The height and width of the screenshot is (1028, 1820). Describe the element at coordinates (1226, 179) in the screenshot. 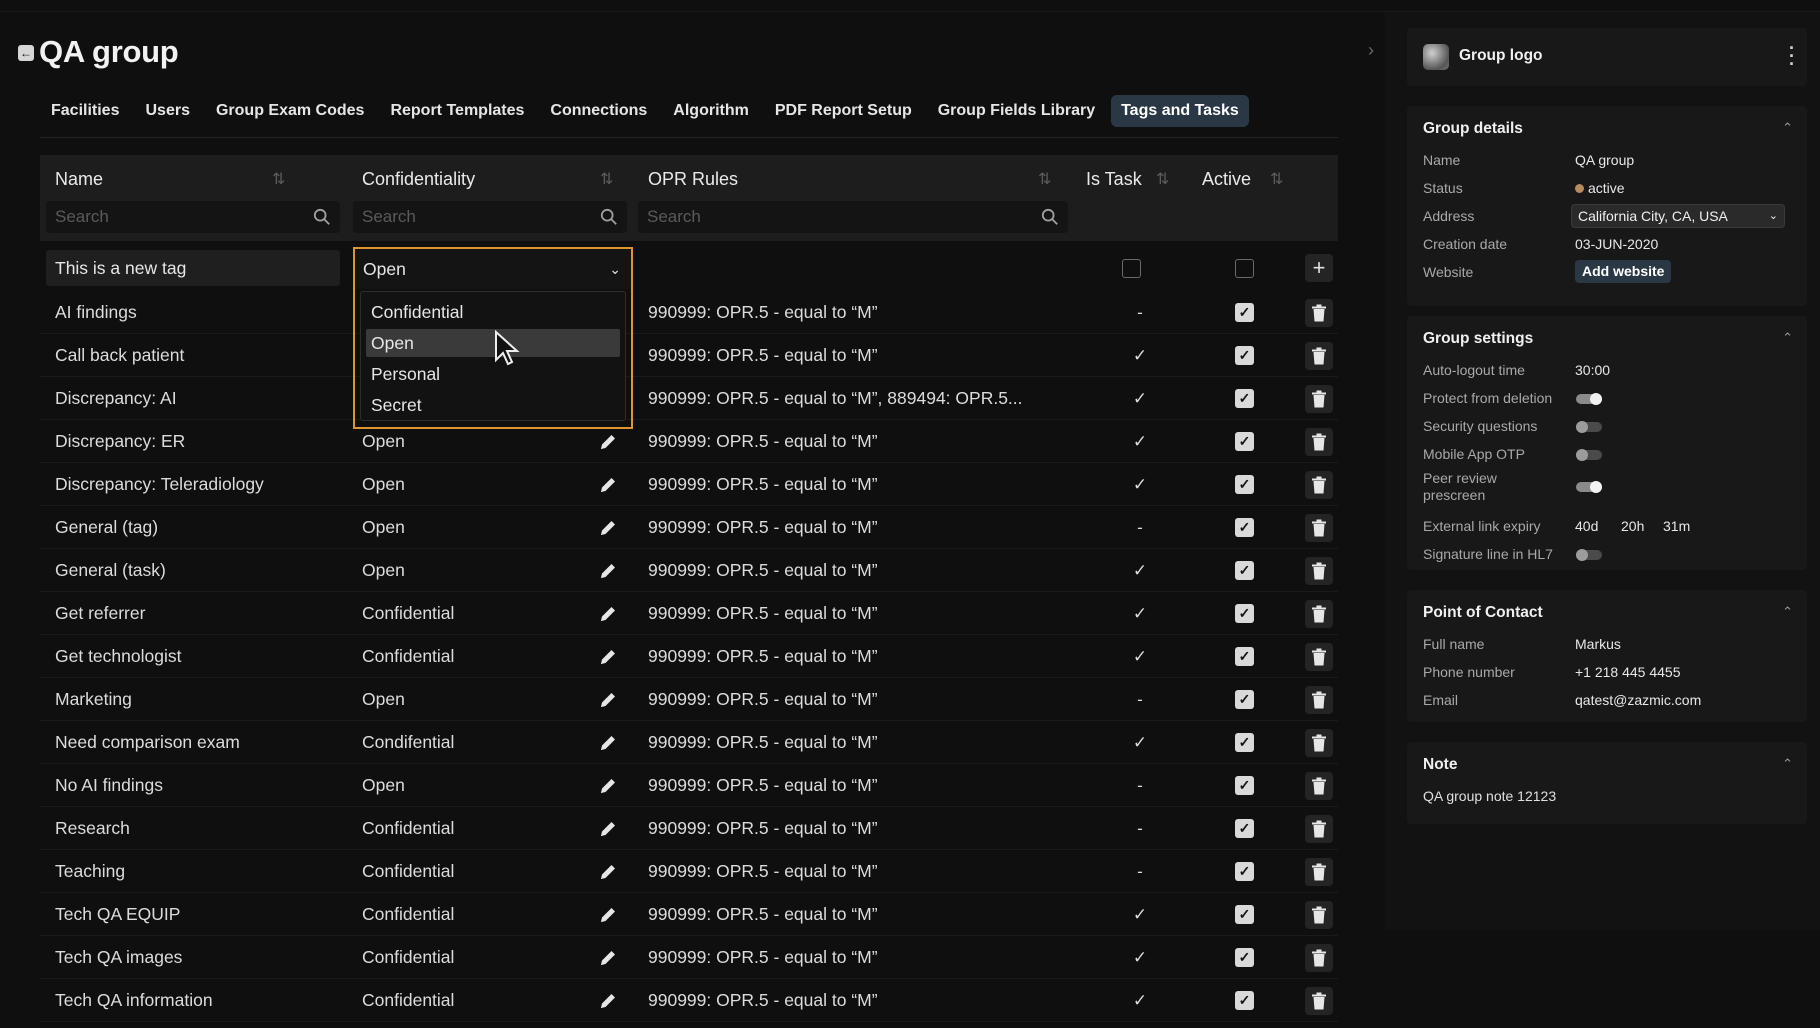

I see `column-header-active: Active` at that location.